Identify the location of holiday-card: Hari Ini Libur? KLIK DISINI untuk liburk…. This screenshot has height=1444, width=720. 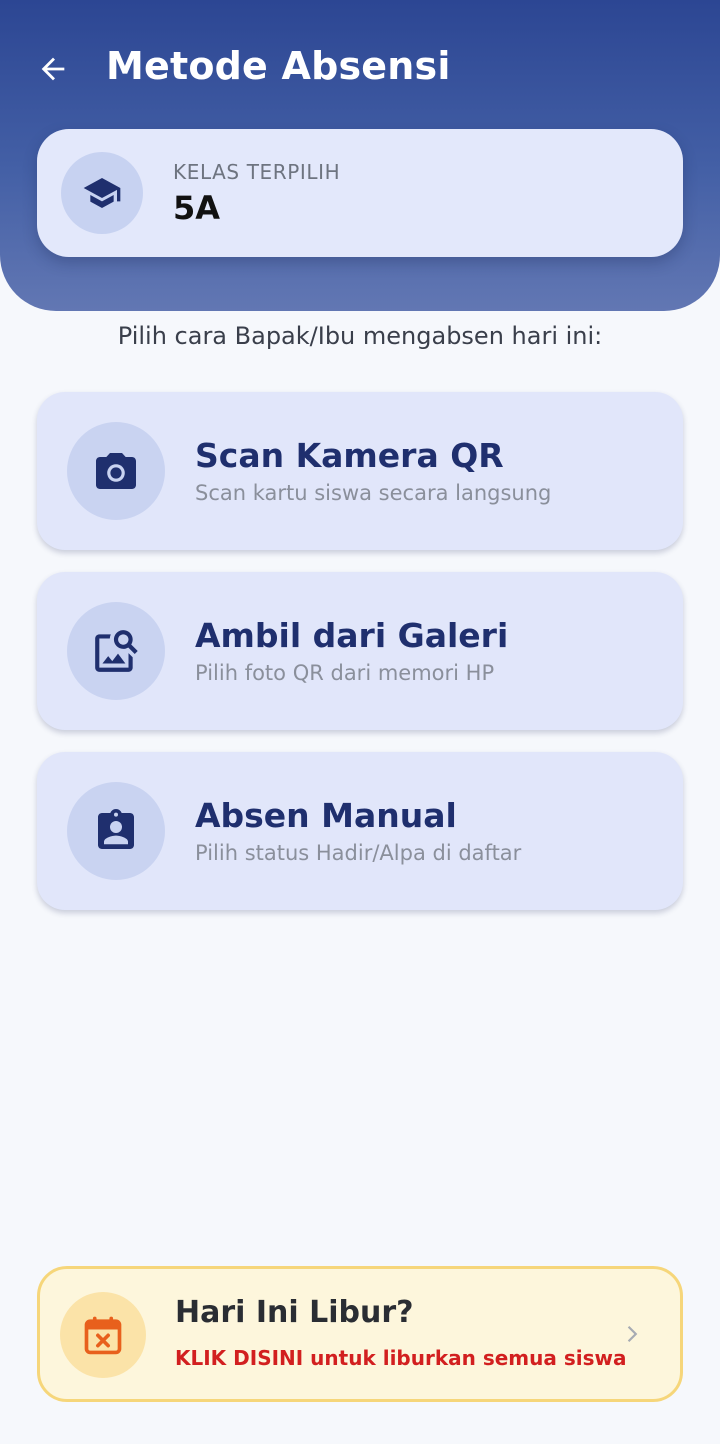
(360, 1334).